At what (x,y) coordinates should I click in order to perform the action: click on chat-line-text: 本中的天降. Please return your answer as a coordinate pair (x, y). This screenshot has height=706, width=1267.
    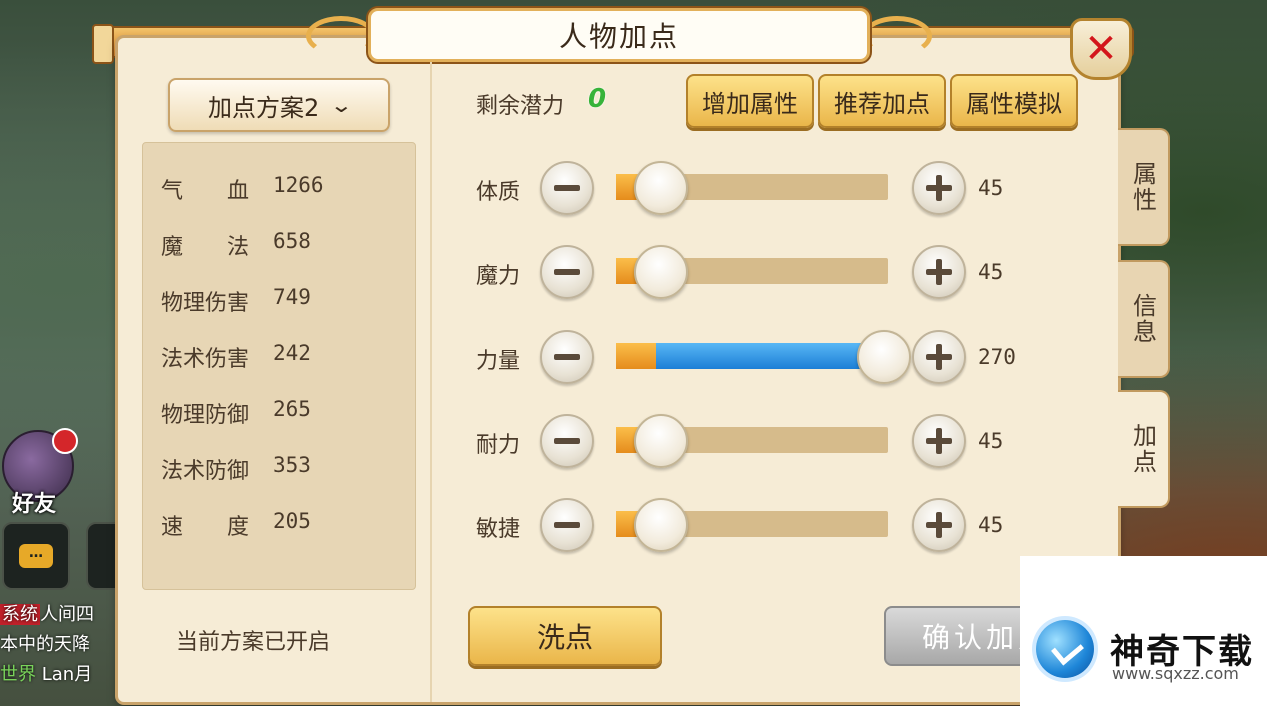
    Looking at the image, I should click on (45, 644).